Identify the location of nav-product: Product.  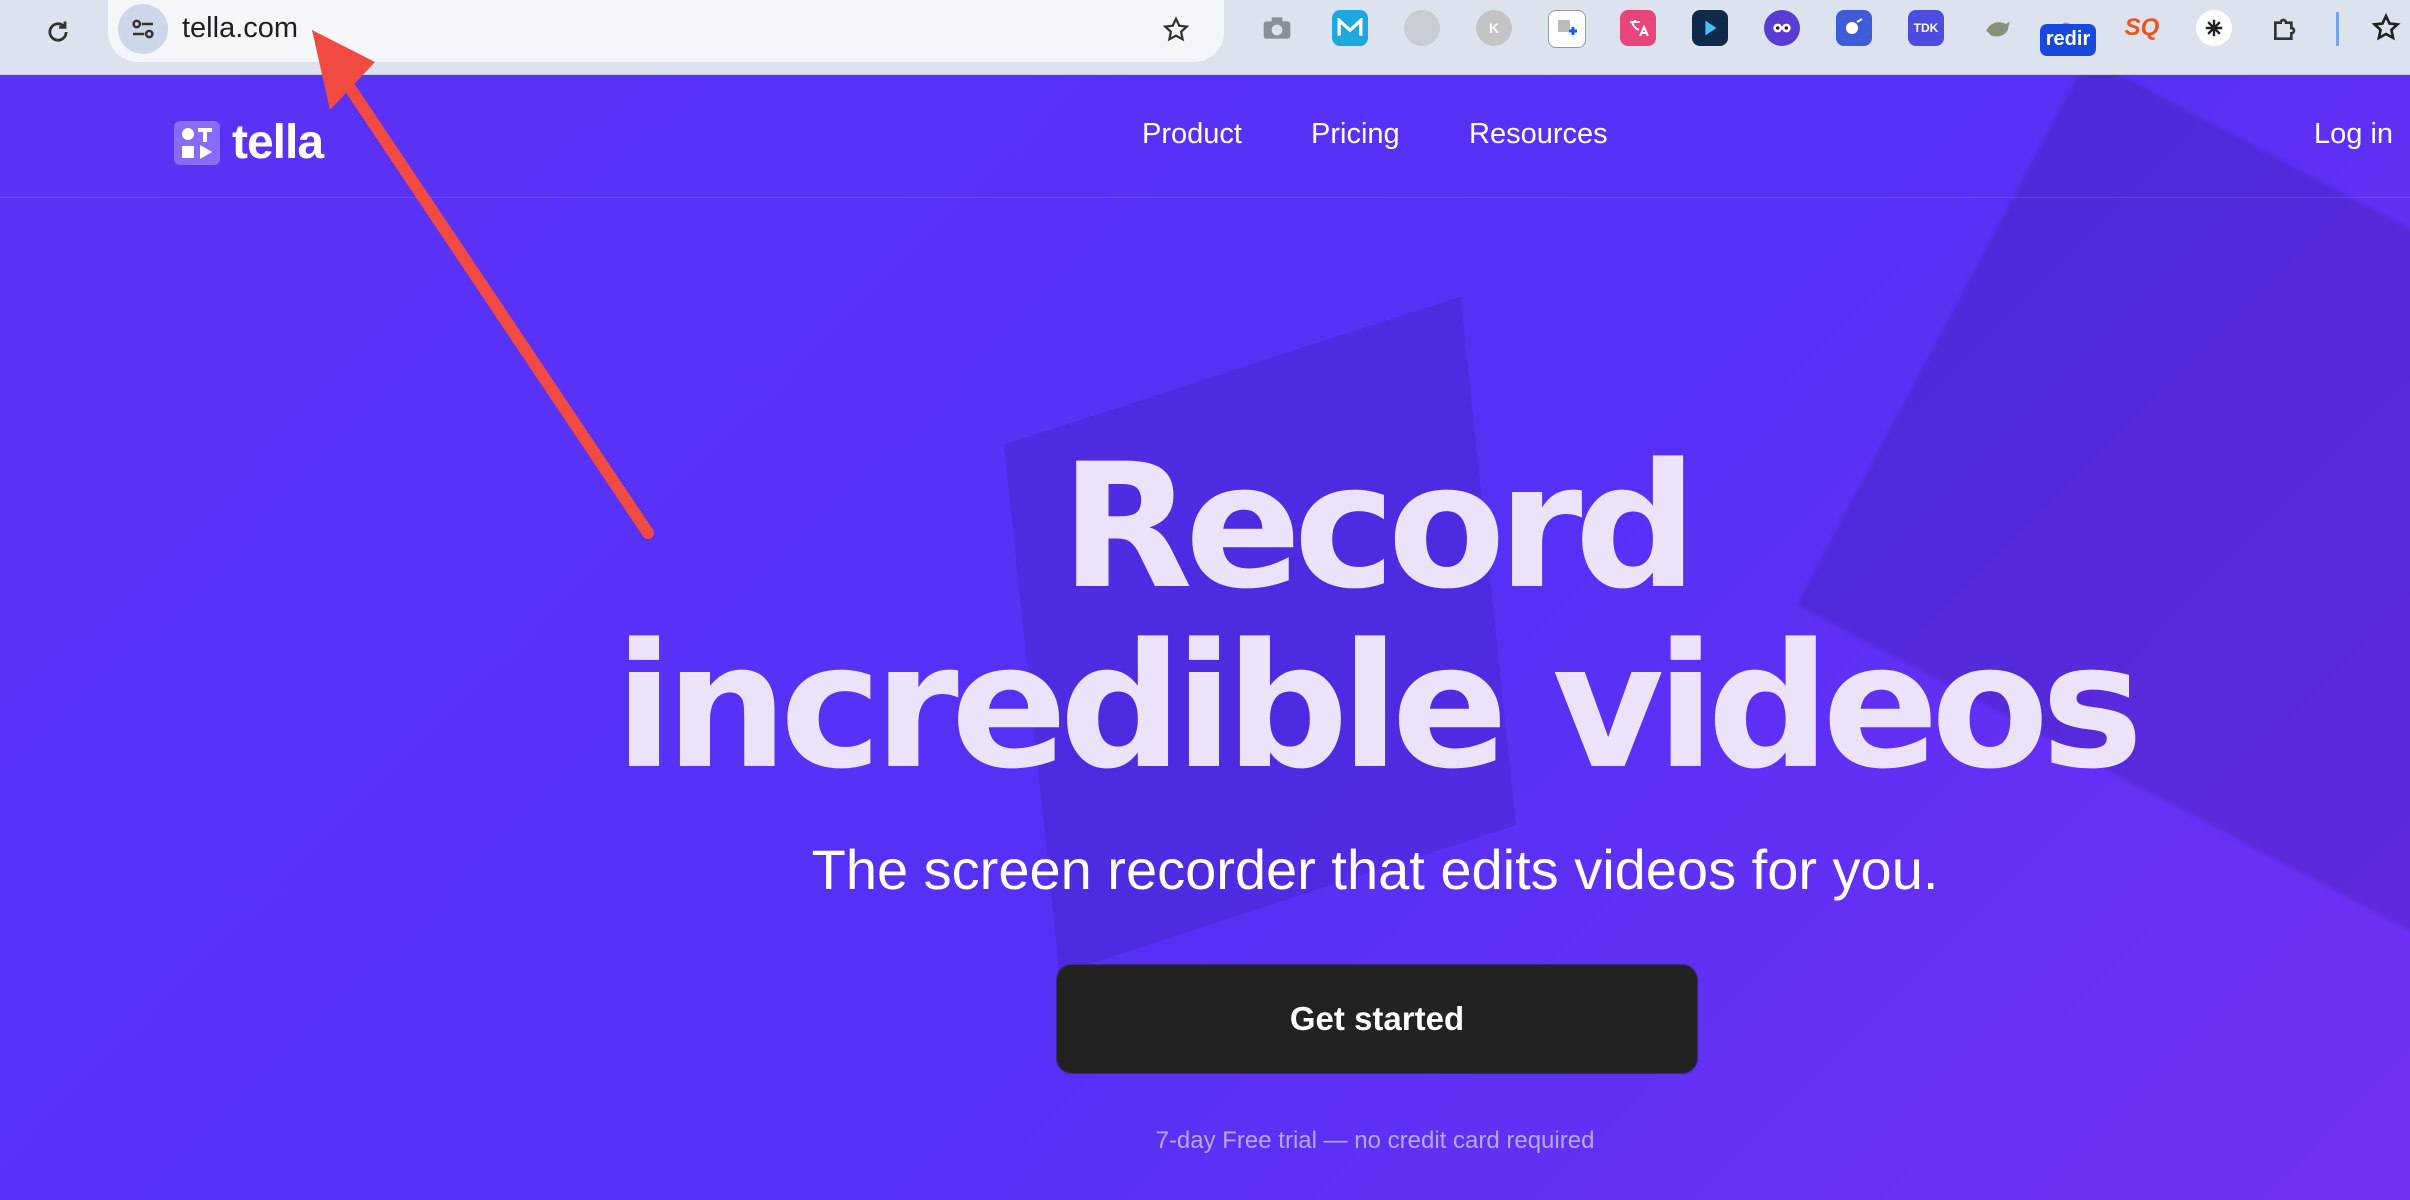
(1192, 134).